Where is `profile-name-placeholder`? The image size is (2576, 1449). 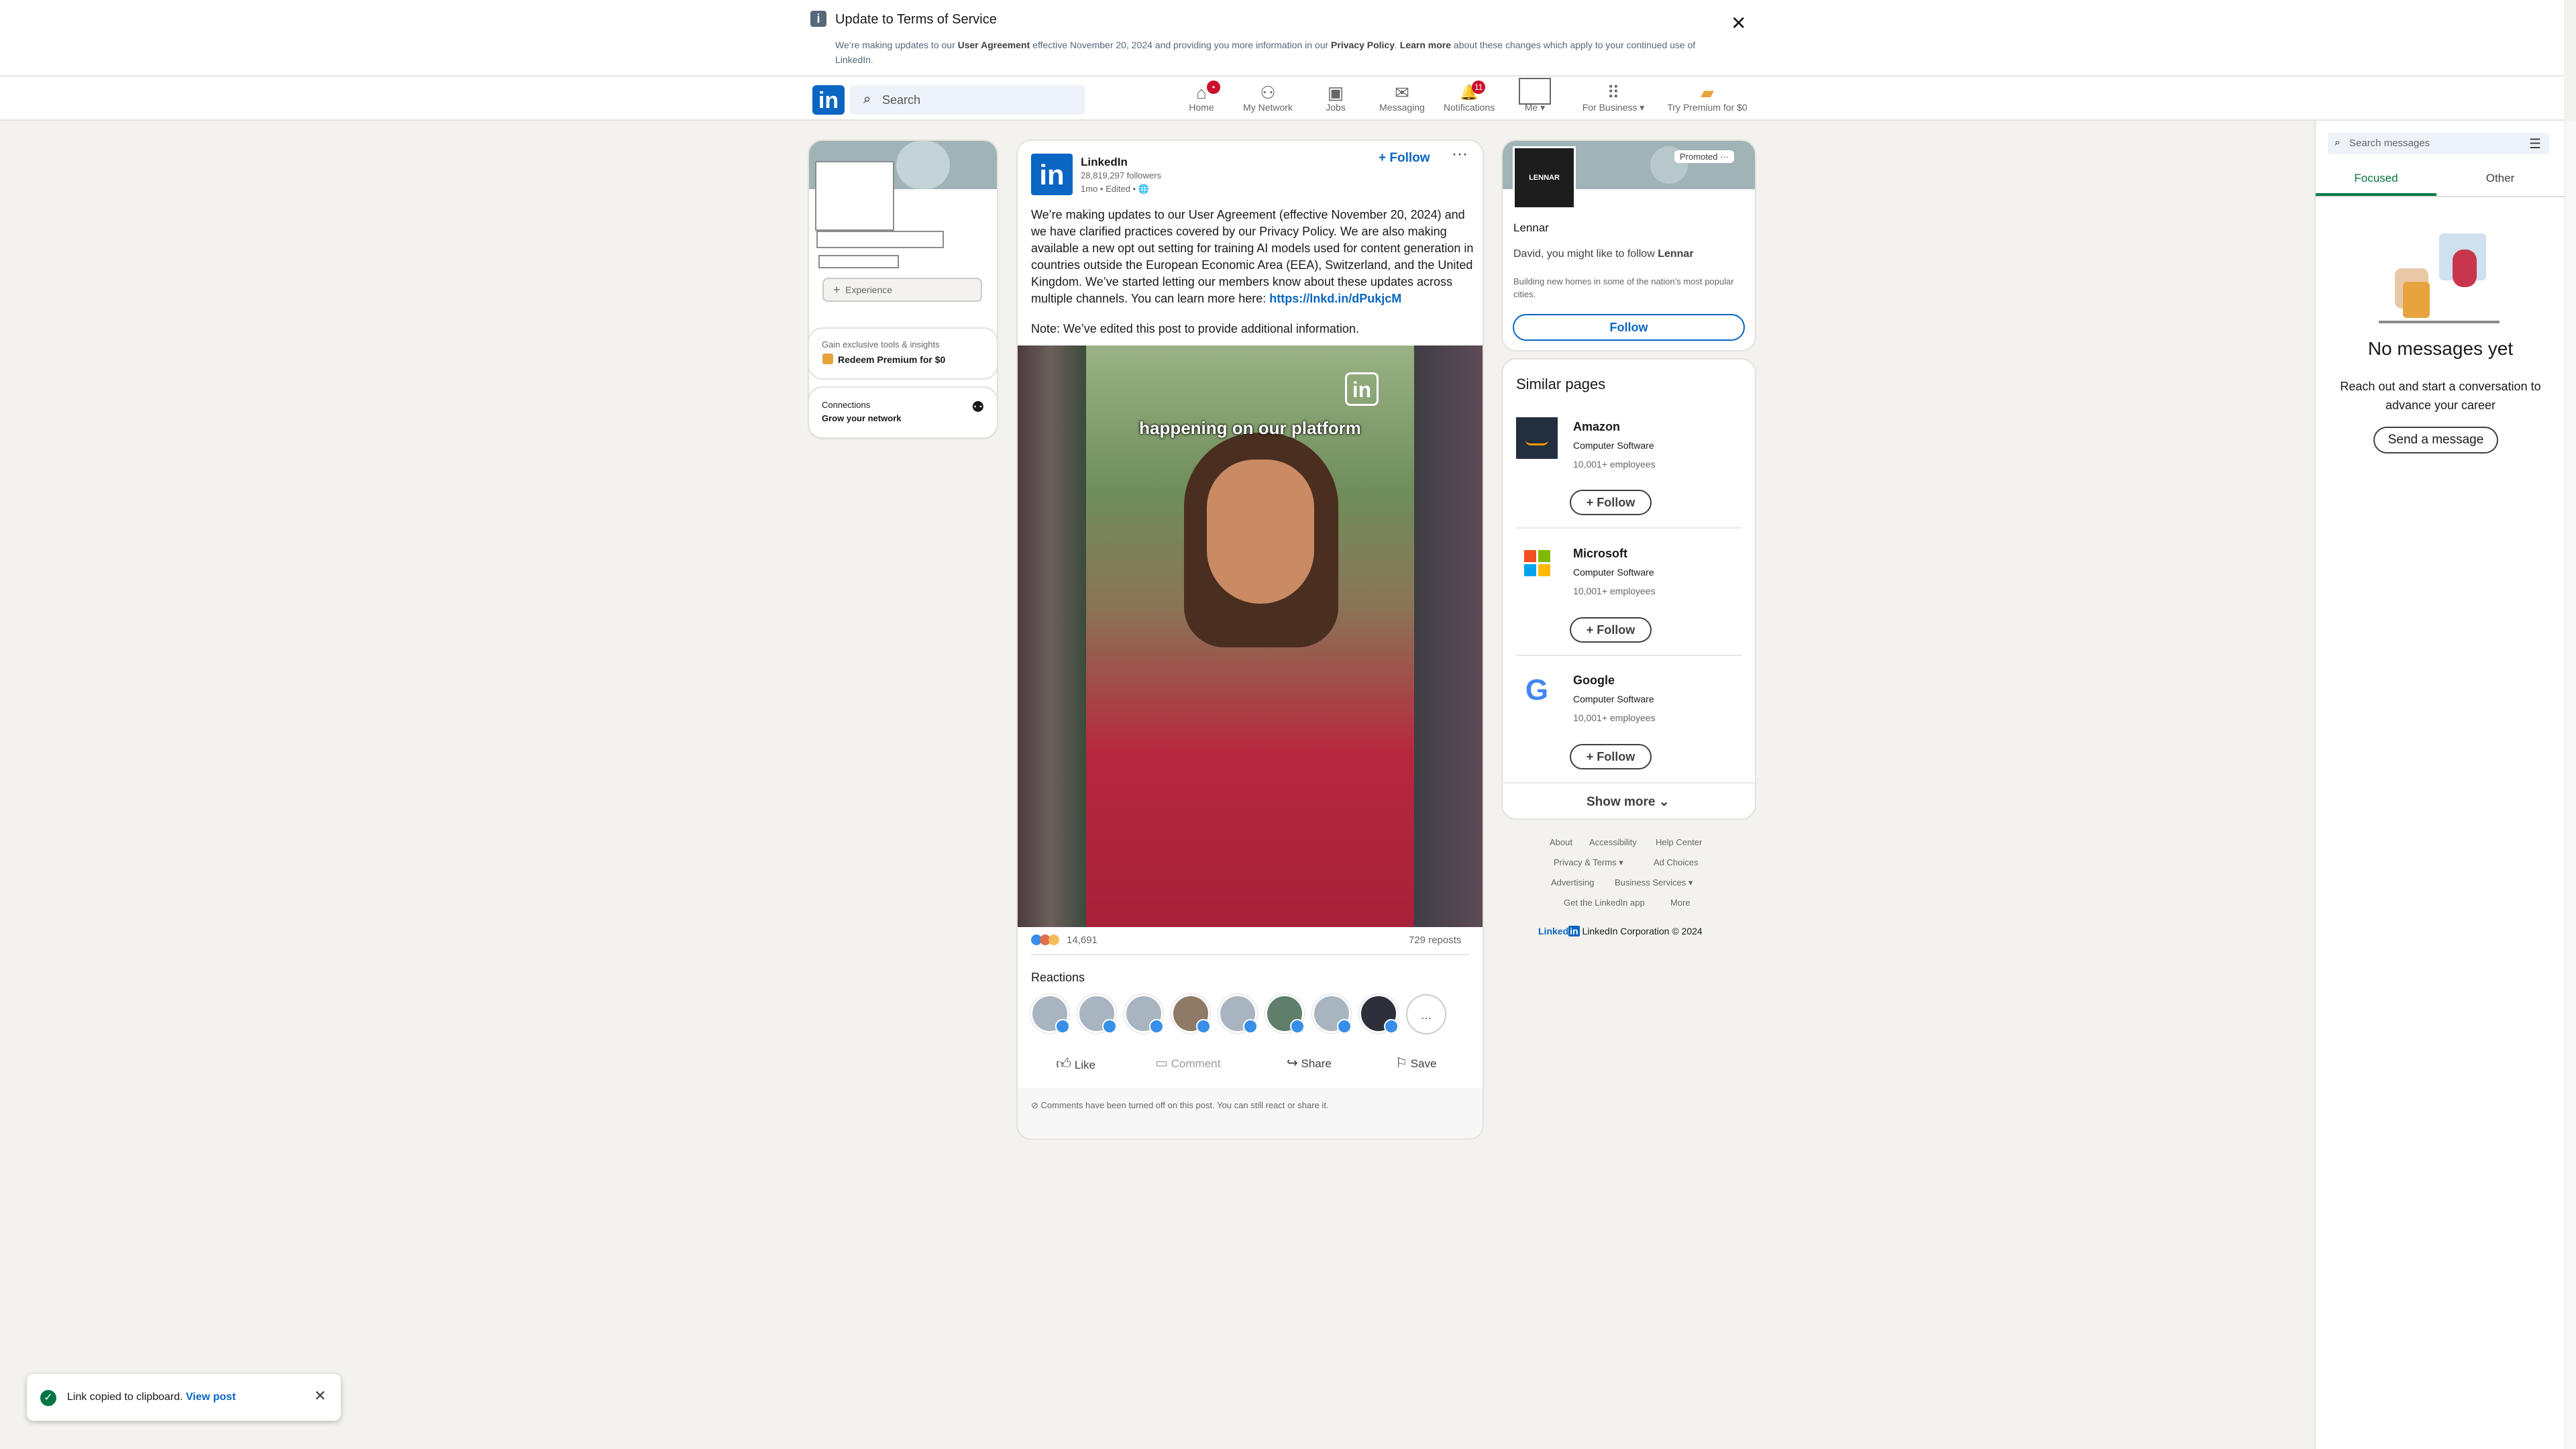
profile-name-placeholder is located at coordinates (880, 239).